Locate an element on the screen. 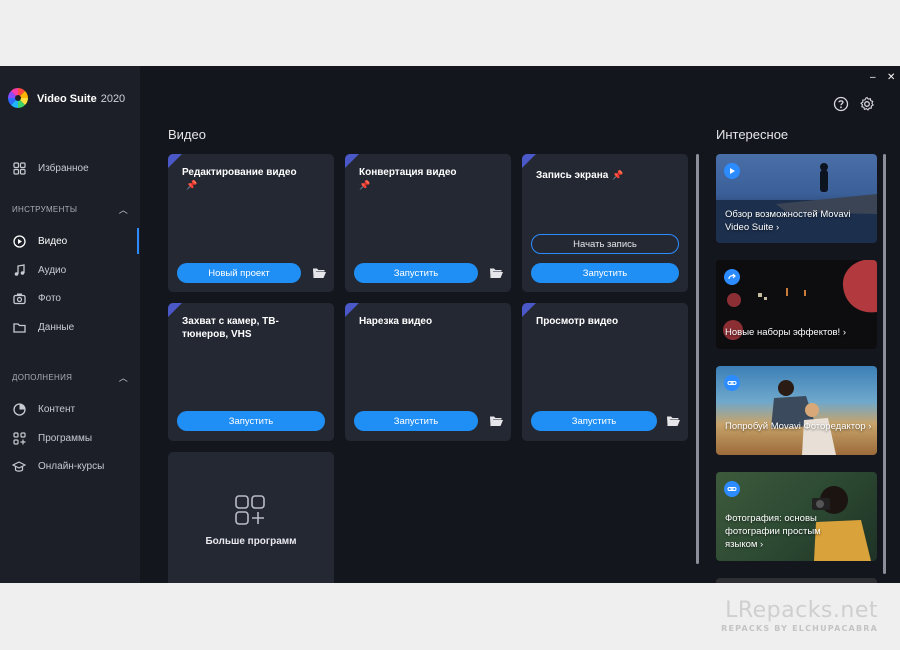  grid-icon is located at coordinates (19, 168).